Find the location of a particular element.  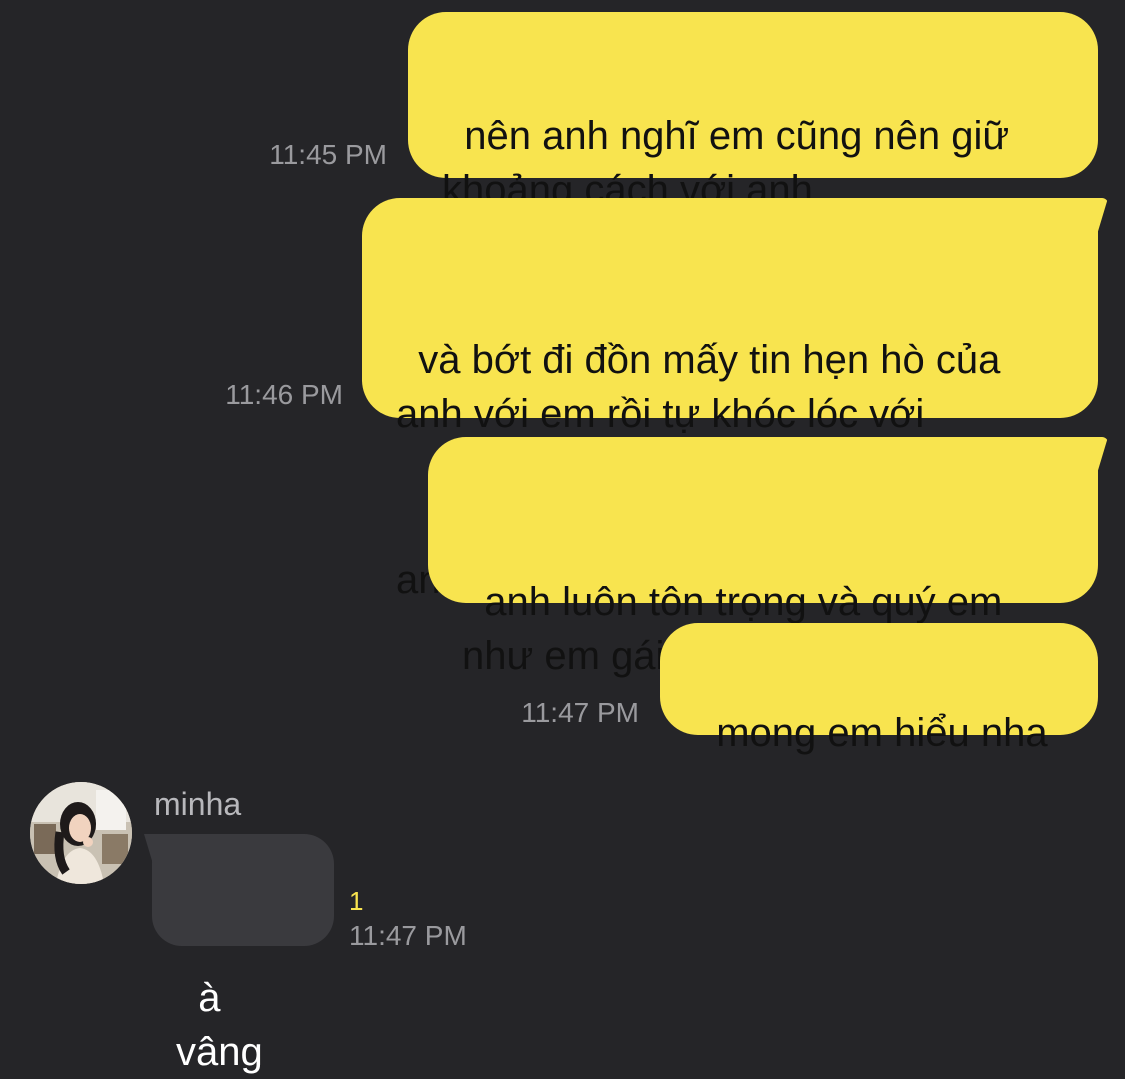

message-text: mong em hiểu nha is located at coordinates (882, 733).